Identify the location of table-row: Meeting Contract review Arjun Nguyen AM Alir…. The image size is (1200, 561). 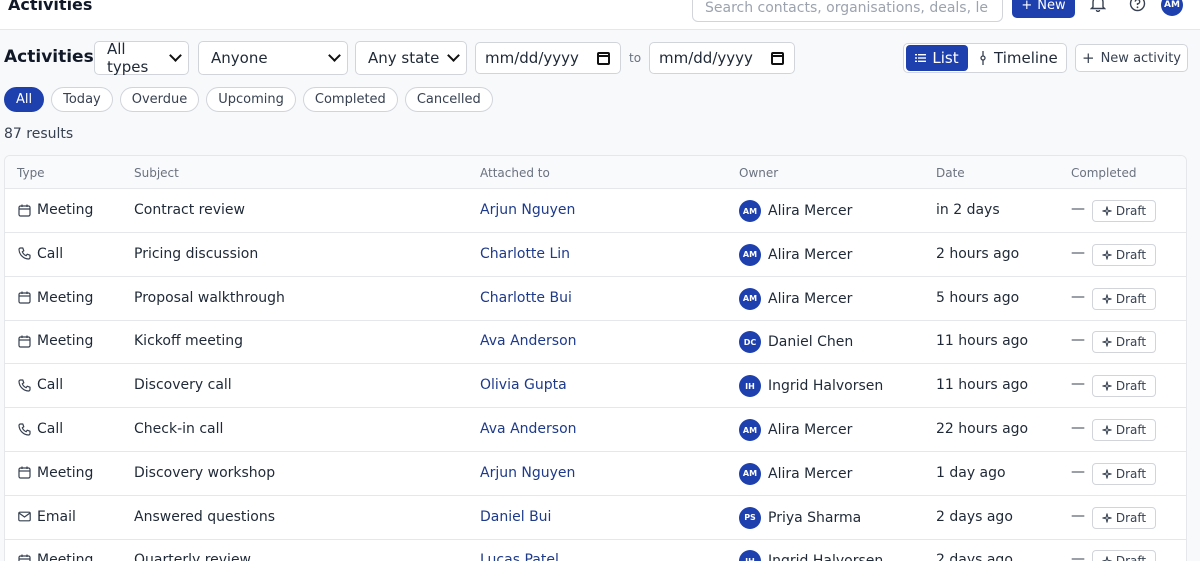
(595, 211).